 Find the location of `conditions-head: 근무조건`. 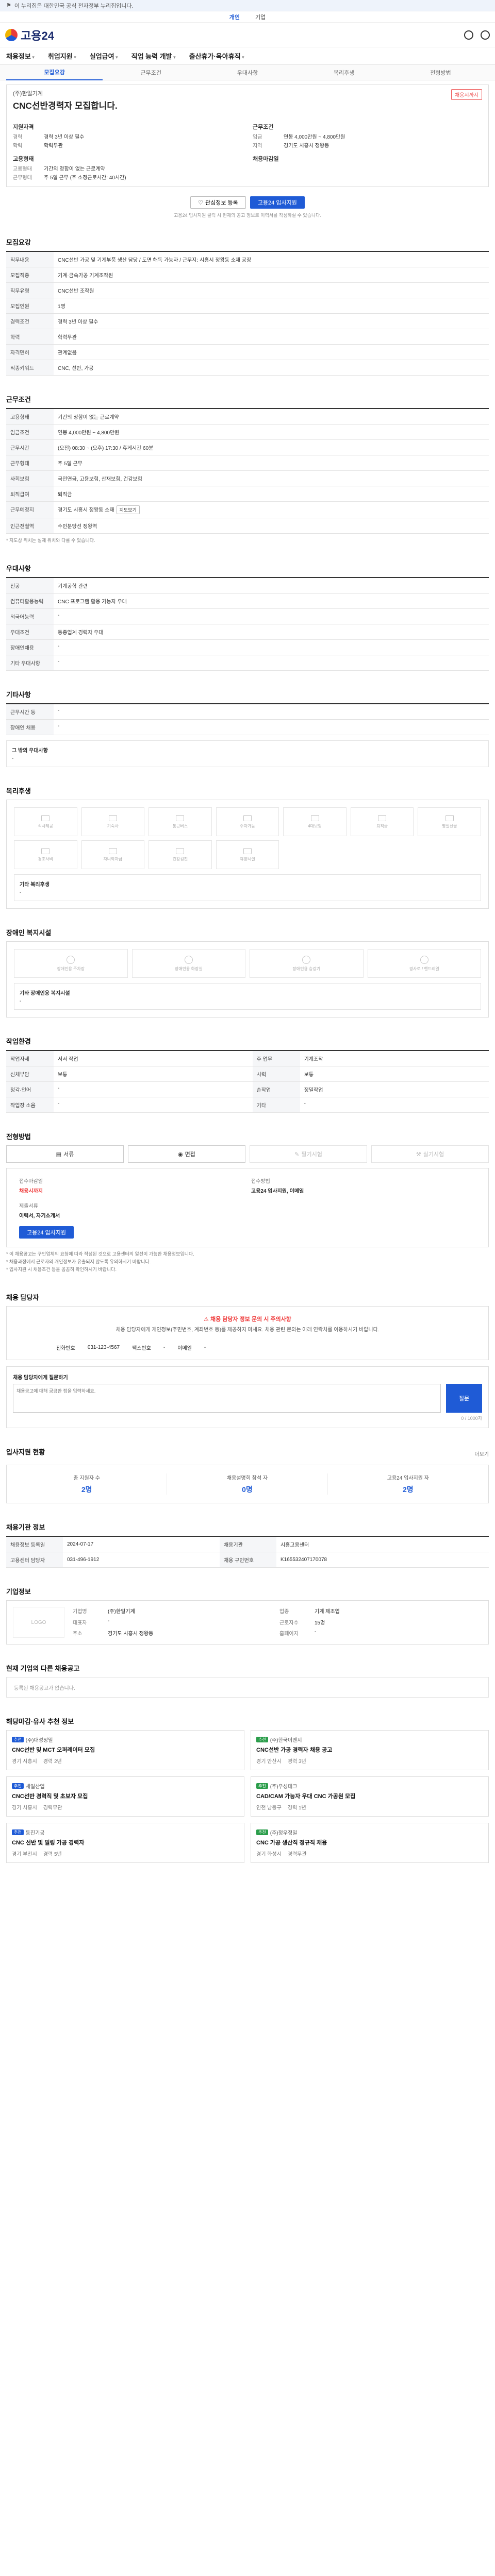

conditions-head: 근무조건 is located at coordinates (263, 127).